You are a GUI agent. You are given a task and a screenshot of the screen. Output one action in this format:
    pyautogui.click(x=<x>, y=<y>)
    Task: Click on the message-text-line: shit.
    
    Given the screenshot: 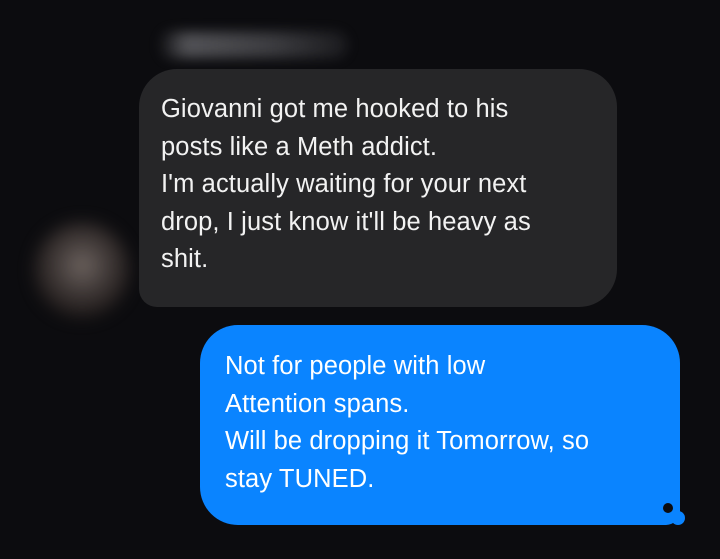 What is the action you would take?
    pyautogui.click(x=185, y=259)
    